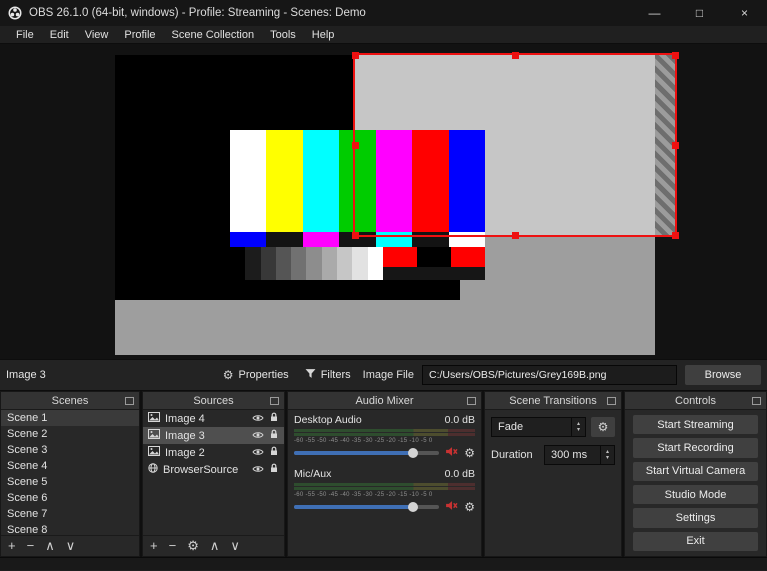 Image resolution: width=767 pixels, height=571 pixels. I want to click on channel-name: Desktop Audio, so click(328, 420).